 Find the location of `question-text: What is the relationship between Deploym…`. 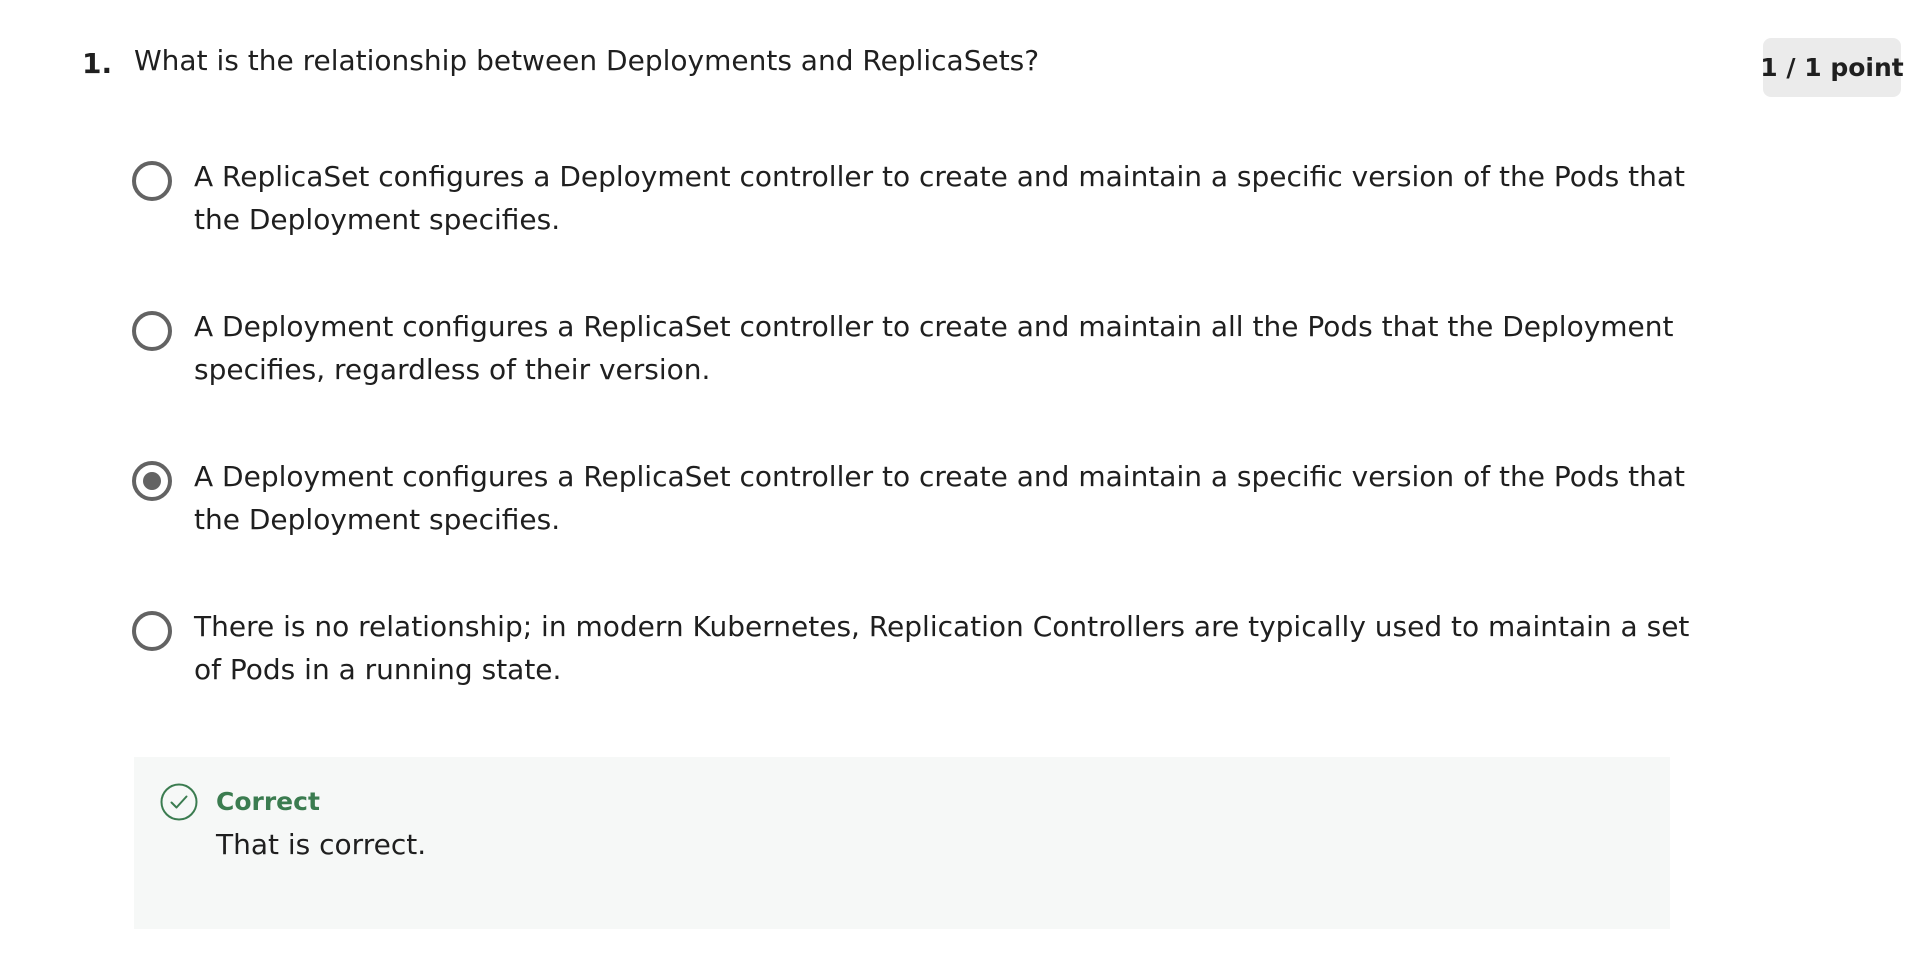

question-text: What is the relationship between Deploym… is located at coordinates (587, 60).